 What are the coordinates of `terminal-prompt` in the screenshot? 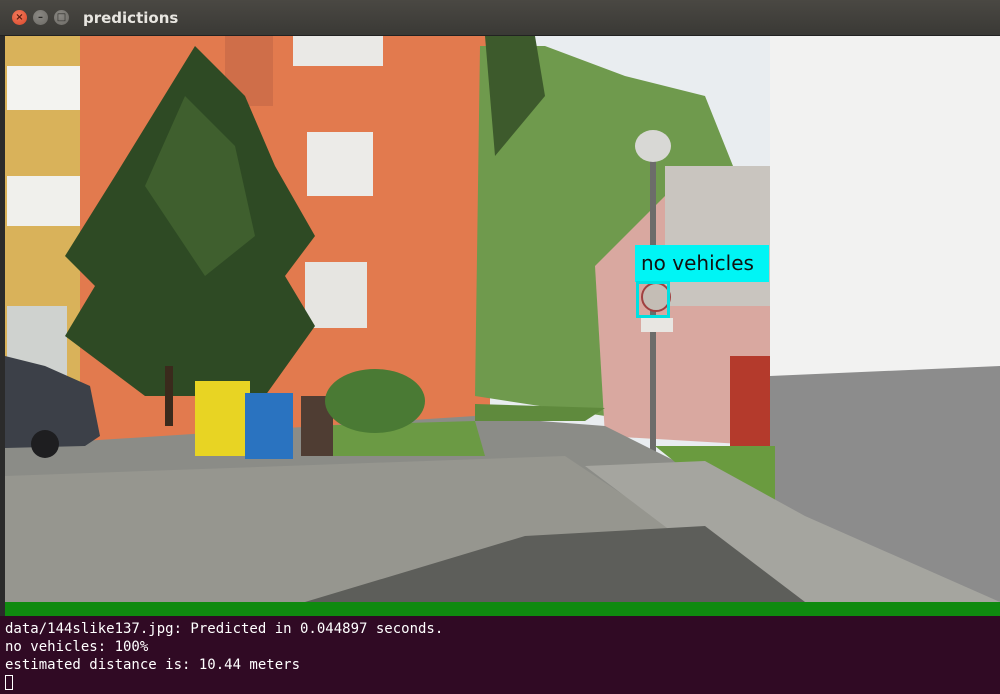 It's located at (502, 683).